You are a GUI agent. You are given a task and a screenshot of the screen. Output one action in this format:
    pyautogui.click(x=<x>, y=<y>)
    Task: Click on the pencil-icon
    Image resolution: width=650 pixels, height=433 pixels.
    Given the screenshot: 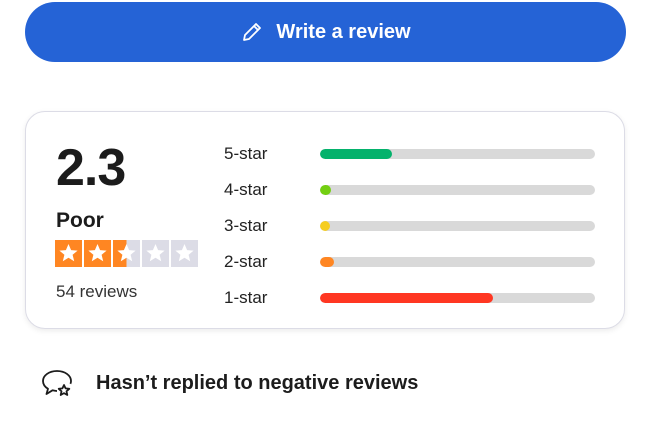 What is the action you would take?
    pyautogui.click(x=252, y=32)
    